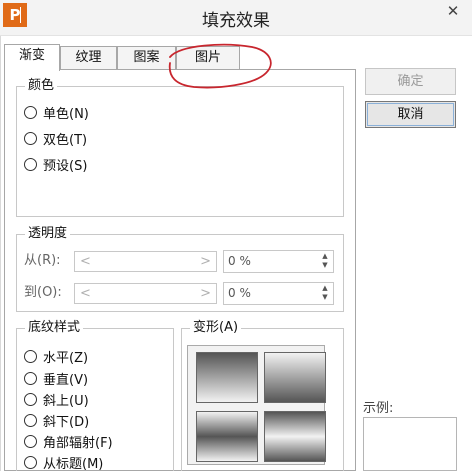  What do you see at coordinates (65, 166) in the screenshot?
I see `radio-label: 预设(S)` at bounding box center [65, 166].